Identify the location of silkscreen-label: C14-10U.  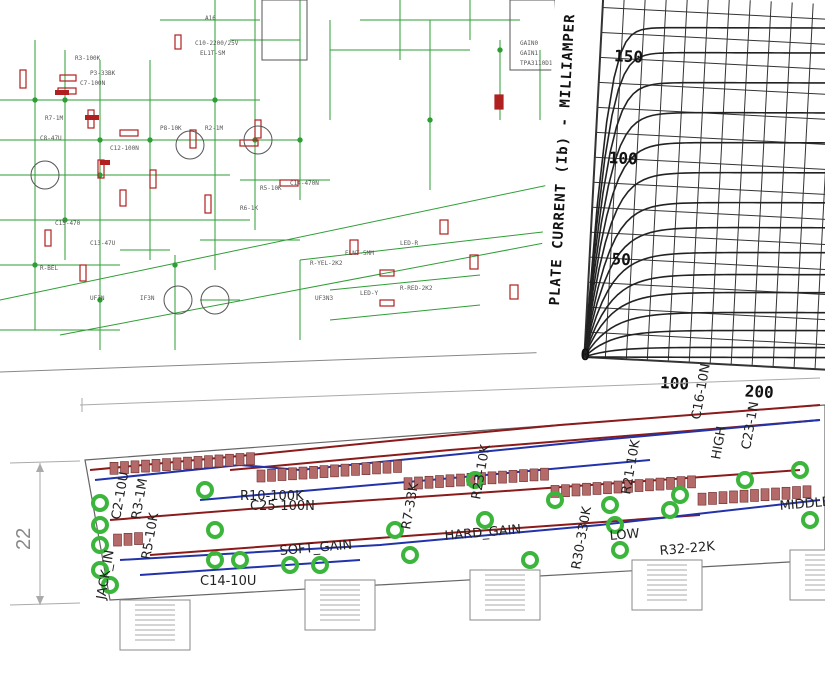
(228, 581).